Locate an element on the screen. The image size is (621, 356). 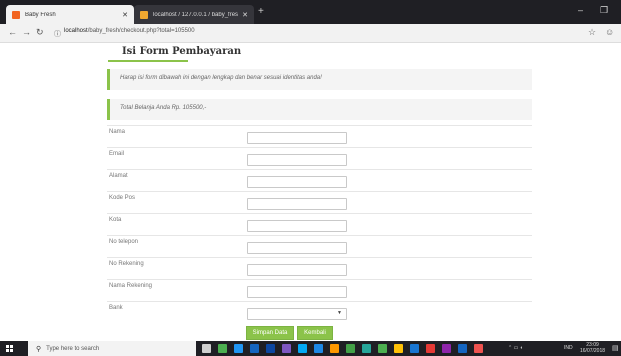
search-placeholder: Type here to search is located at coordinates (73, 348).